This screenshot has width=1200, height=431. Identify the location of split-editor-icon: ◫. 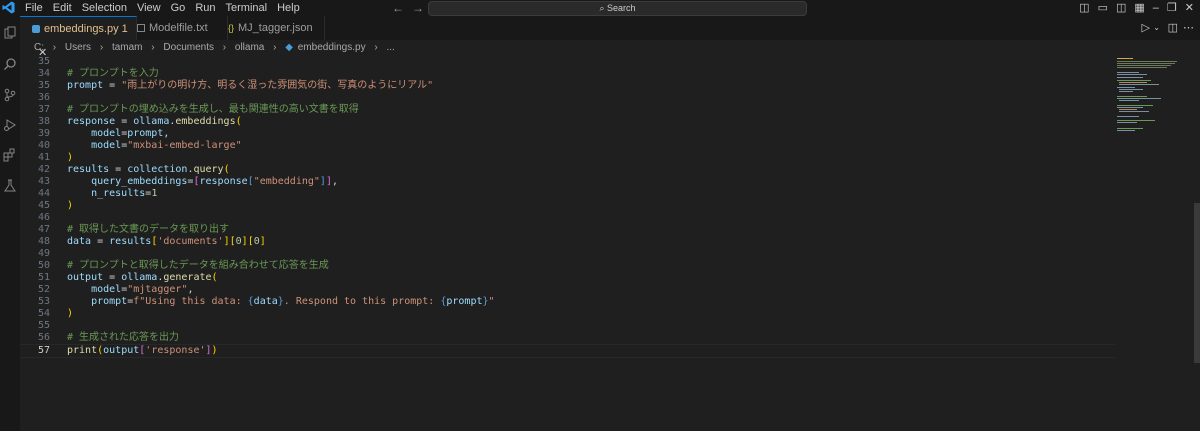
(1173, 28).